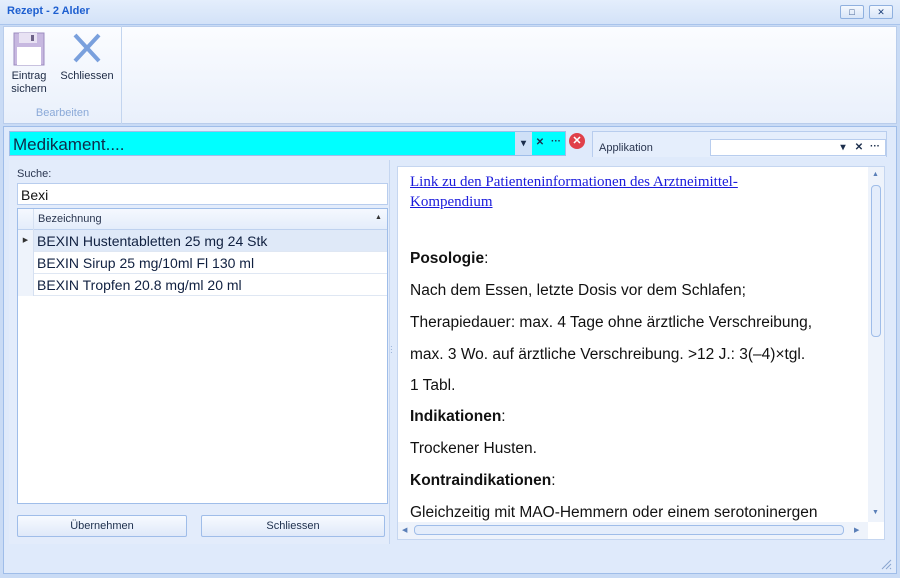 Image resolution: width=900 pixels, height=578 pixels. What do you see at coordinates (875, 174) in the screenshot?
I see `scroll-up-icon: ▲` at bounding box center [875, 174].